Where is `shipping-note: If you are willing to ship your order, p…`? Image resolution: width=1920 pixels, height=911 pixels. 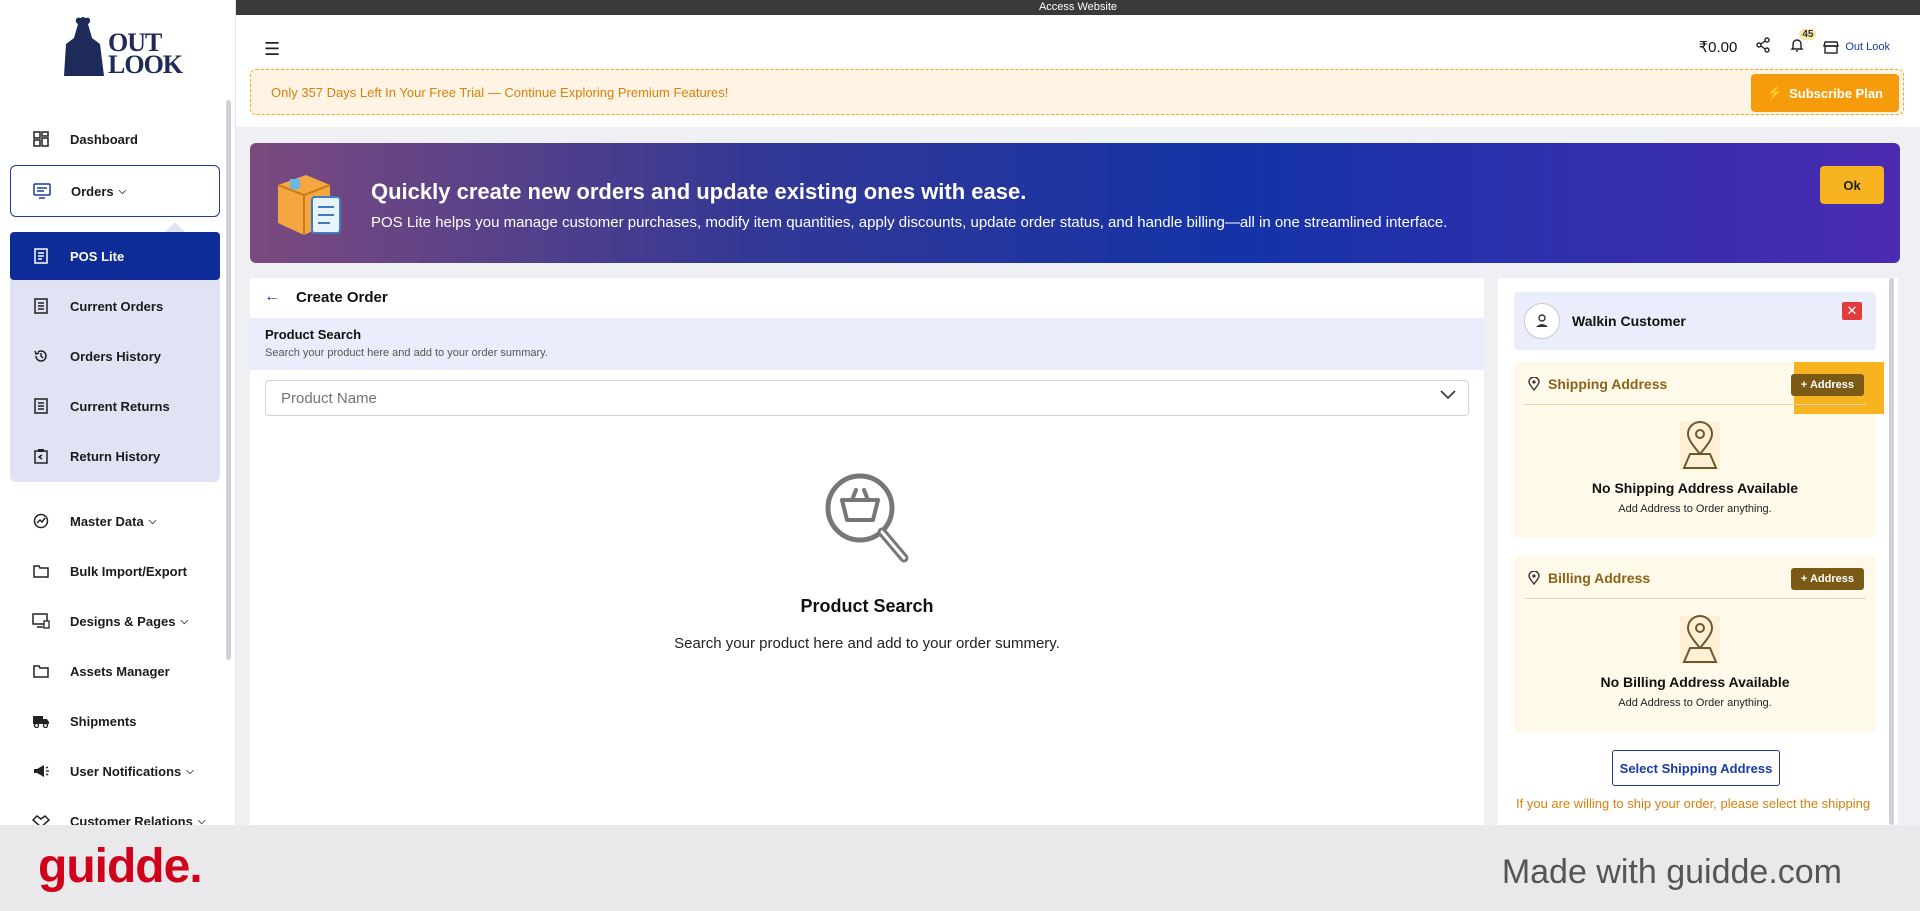 shipping-note: If you are willing to ship your order, p… is located at coordinates (1693, 803).